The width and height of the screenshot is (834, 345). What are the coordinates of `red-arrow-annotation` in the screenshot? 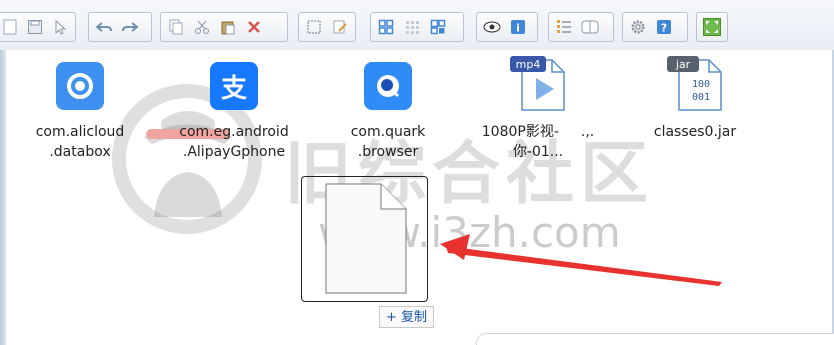 It's located at (581, 260).